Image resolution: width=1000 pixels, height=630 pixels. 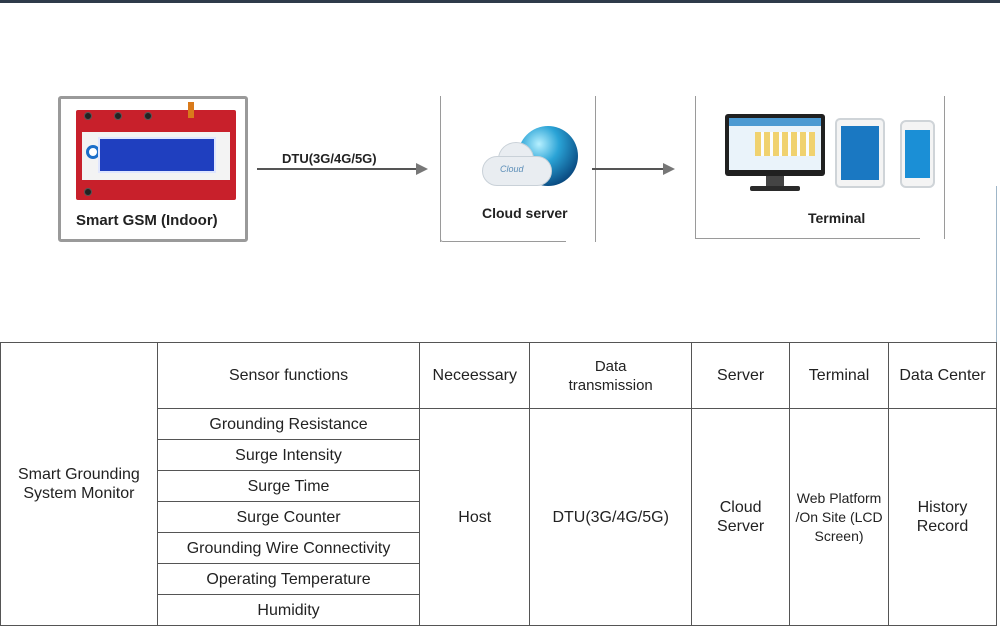 What do you see at coordinates (475, 517) in the screenshot?
I see `necessary-cell: Host` at bounding box center [475, 517].